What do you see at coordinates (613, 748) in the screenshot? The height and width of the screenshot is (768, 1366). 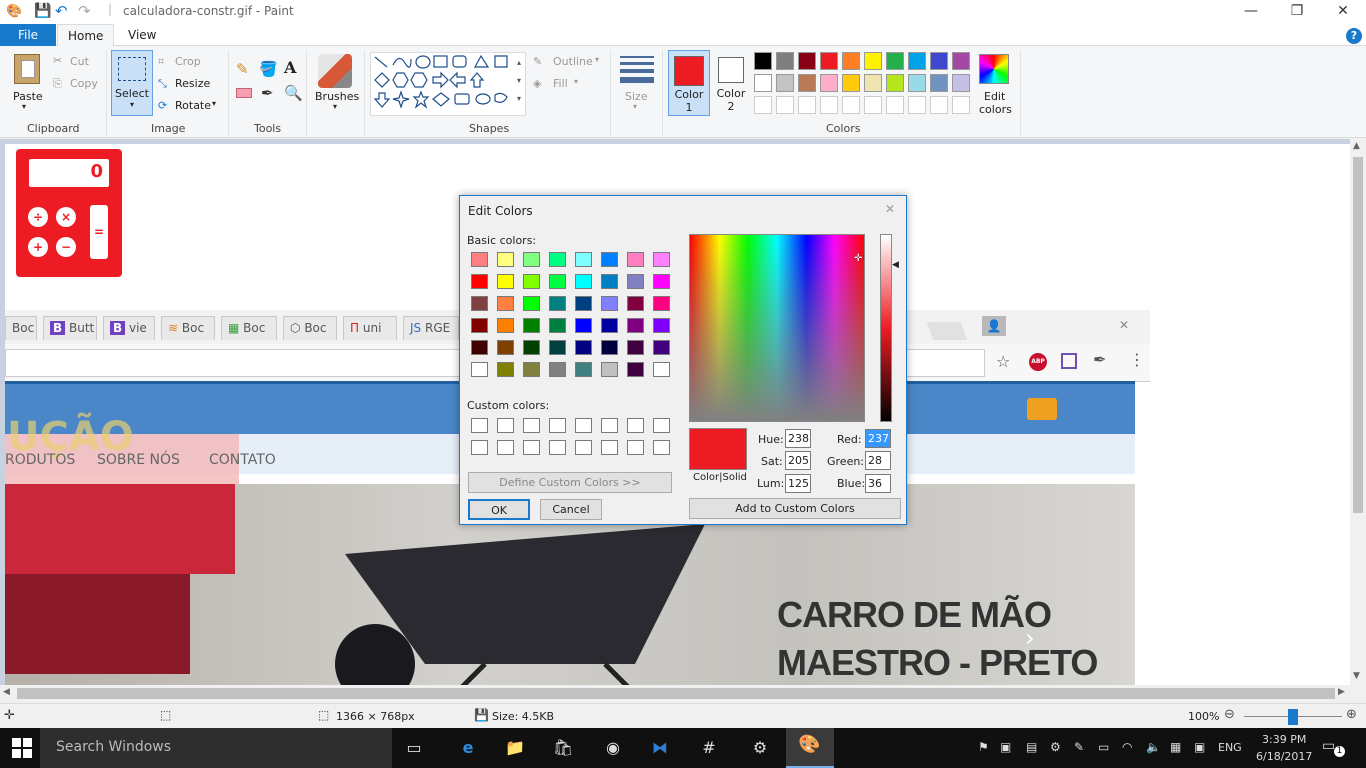 I see `chrome-icon: ◉` at bounding box center [613, 748].